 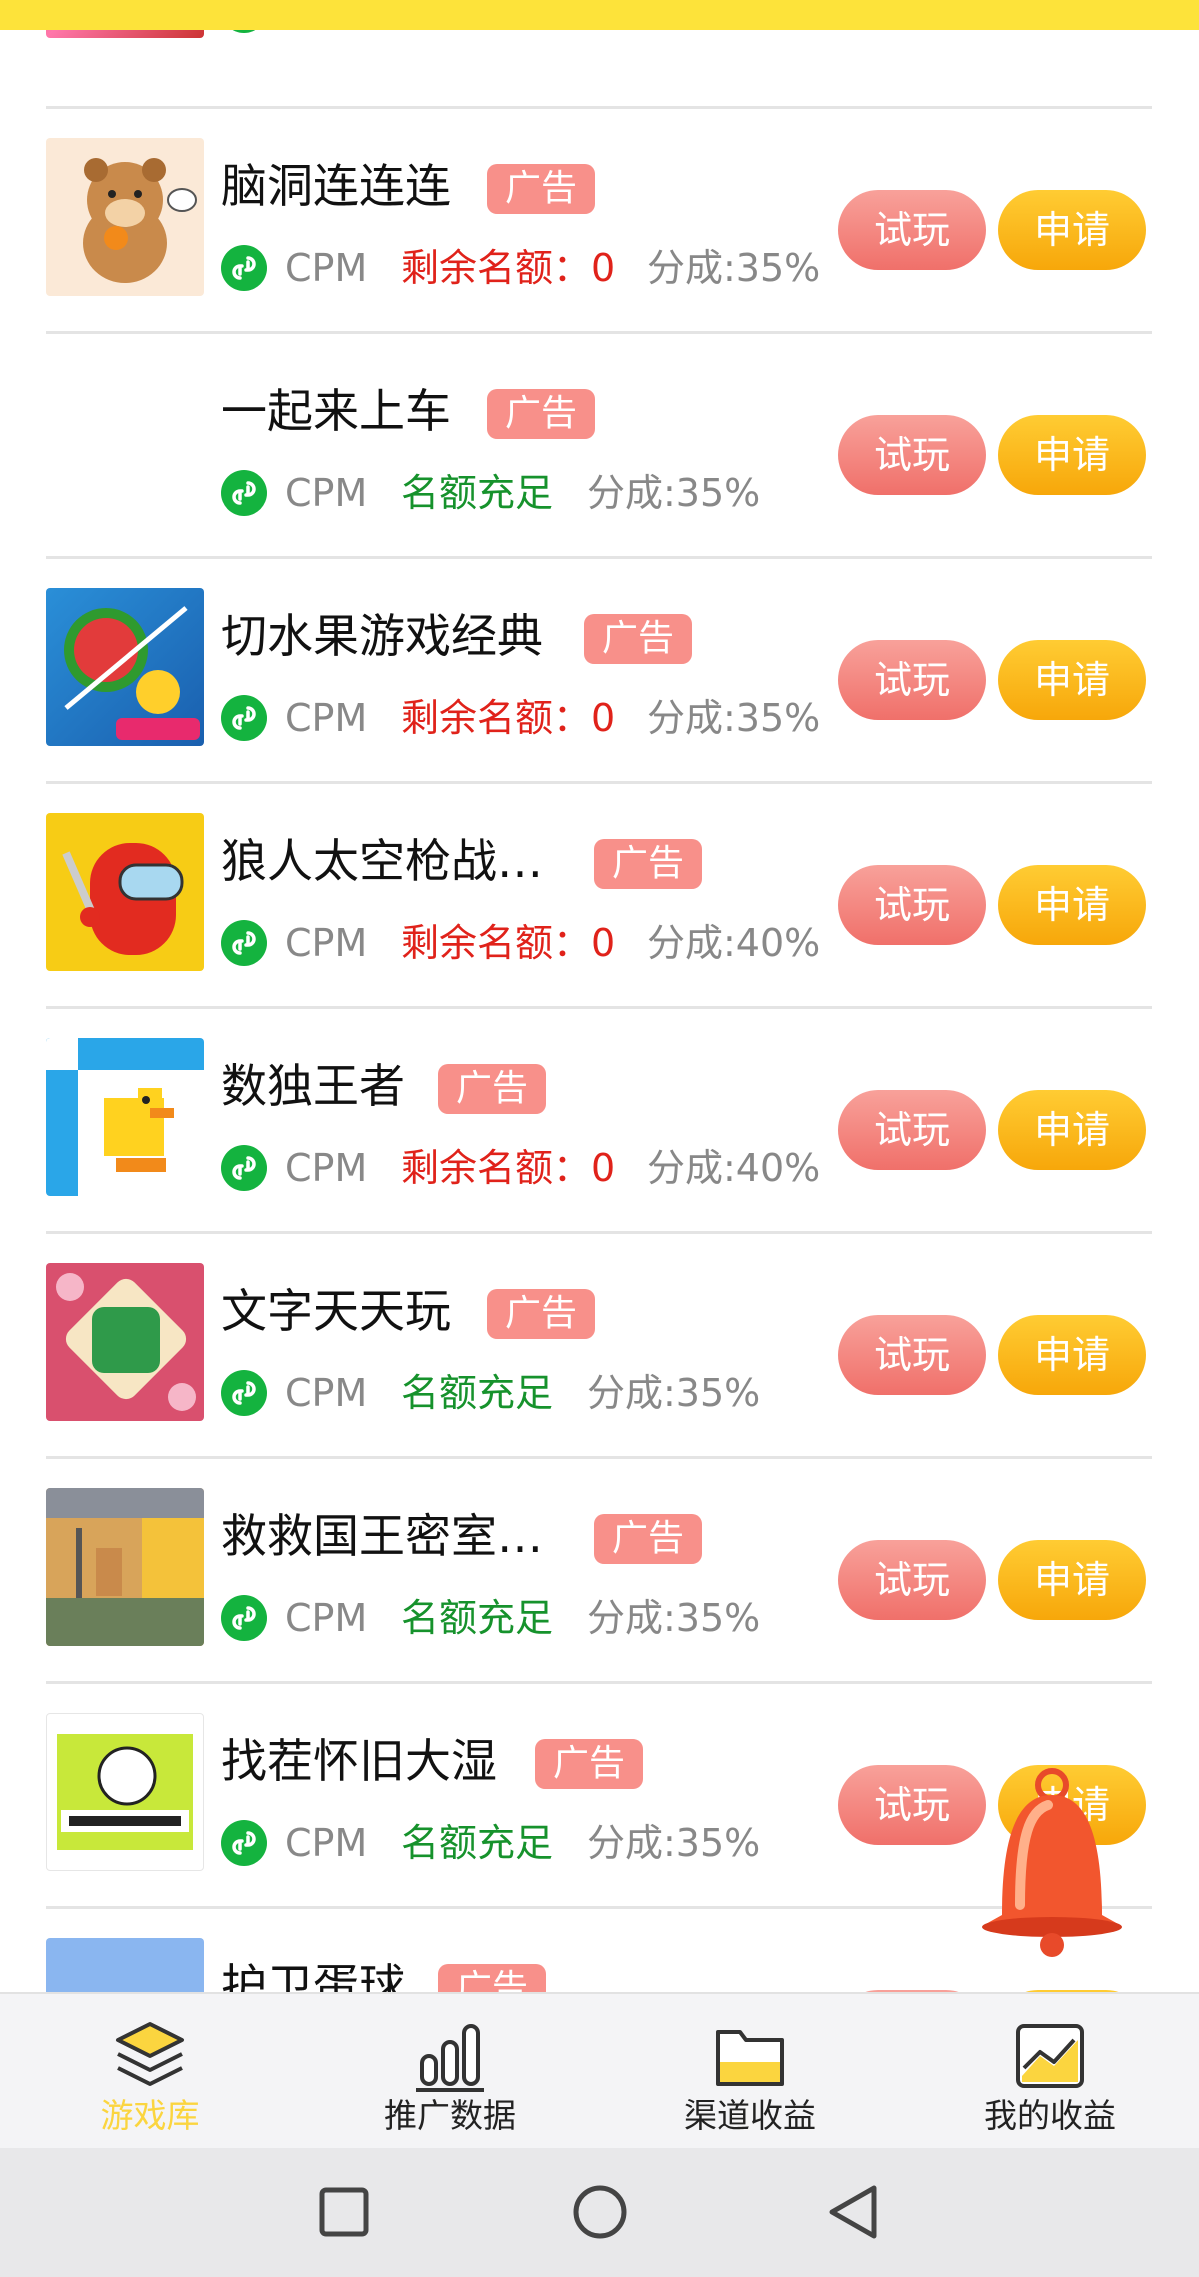 I want to click on game-title: 文字天天玩, so click(x=336, y=1311).